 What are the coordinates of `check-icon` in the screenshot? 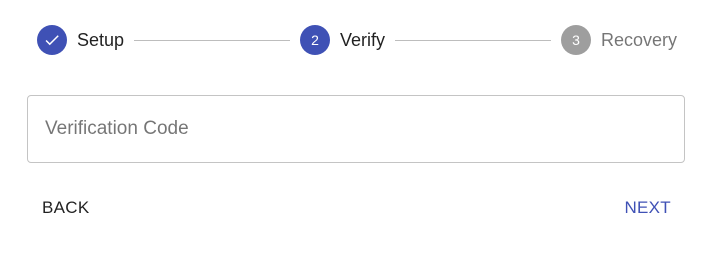 It's located at (52, 40).